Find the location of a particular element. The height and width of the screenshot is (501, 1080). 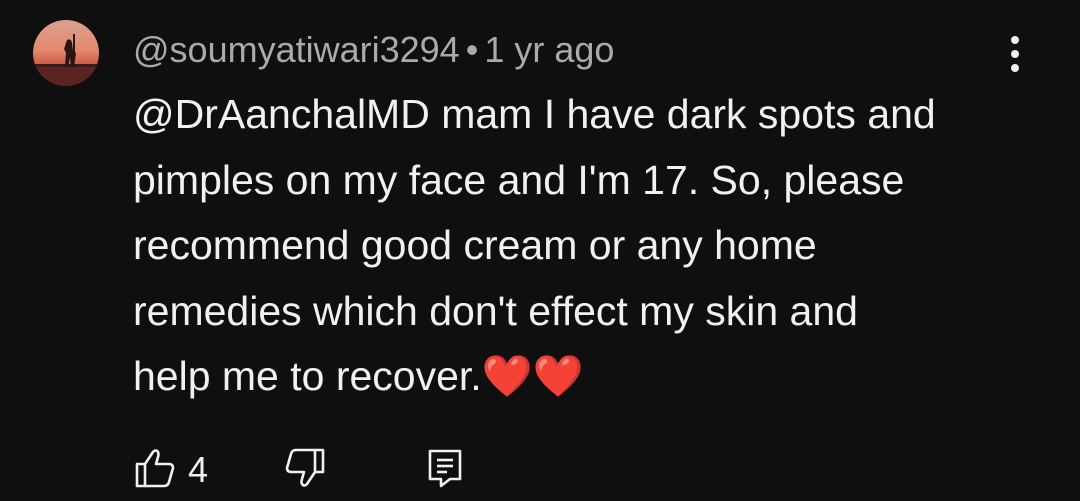

comment-meta: @soumyatiwari3294 • 1 yr ago is located at coordinates (373, 50).